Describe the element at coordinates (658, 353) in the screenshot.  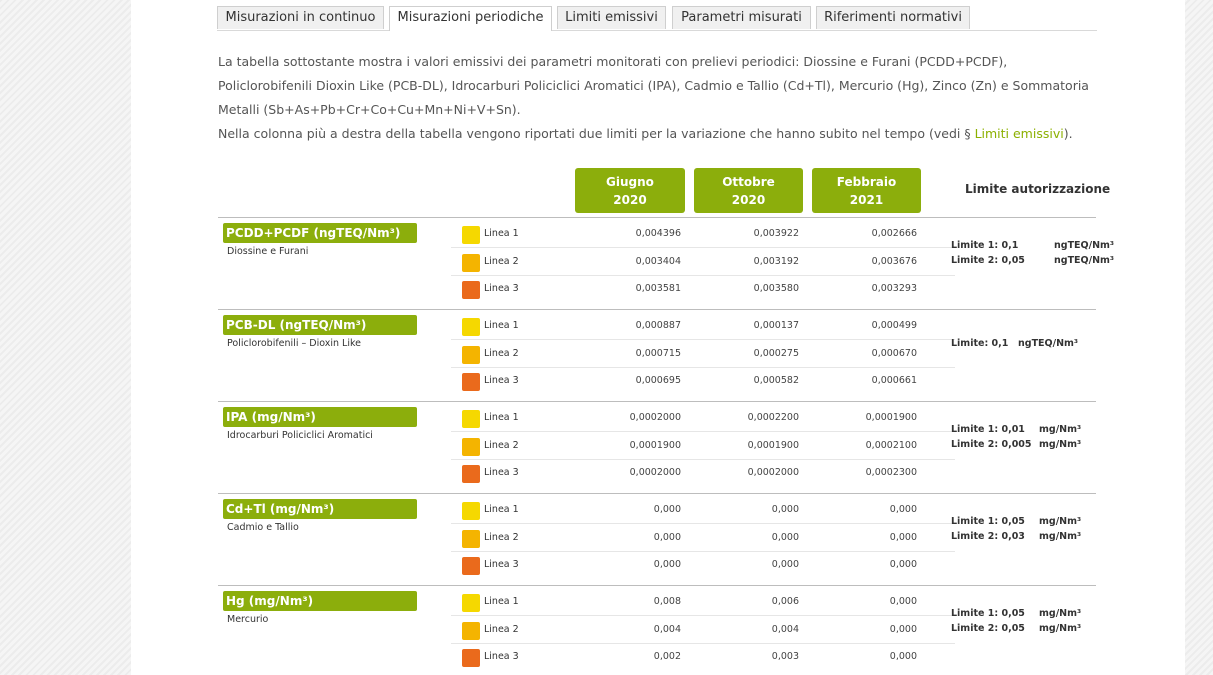
I see `measurement-value: 0,000715` at that location.